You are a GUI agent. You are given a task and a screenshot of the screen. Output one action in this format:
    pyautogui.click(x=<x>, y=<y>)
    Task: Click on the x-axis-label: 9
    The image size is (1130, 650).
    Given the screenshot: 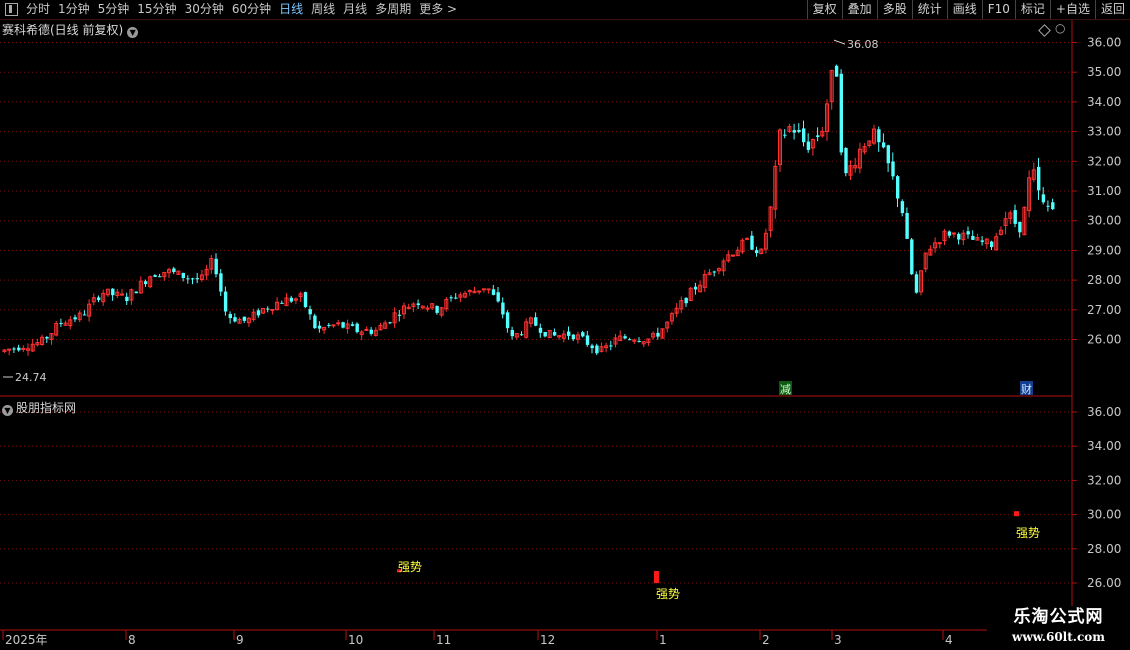 What is the action you would take?
    pyautogui.click(x=240, y=640)
    